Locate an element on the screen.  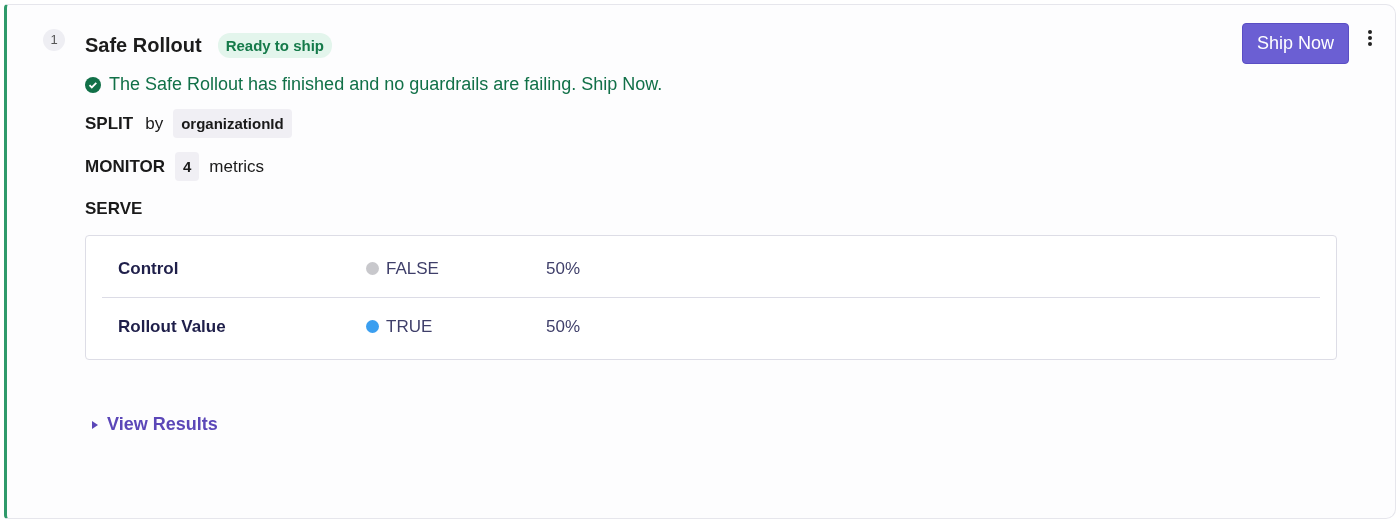
attribute-chip: organizationId is located at coordinates (232, 123).